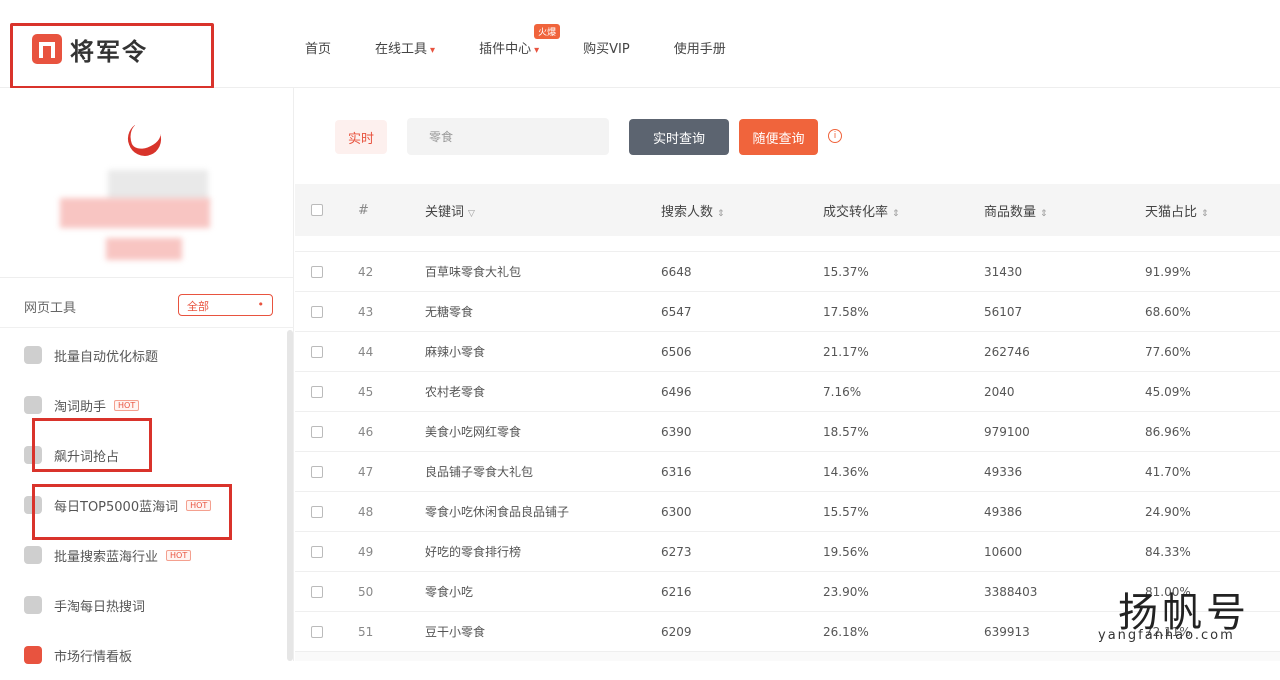 This screenshot has height=680, width=1280. I want to click on sidebar-item-daily-hot-search: 手淘每日热搜词, so click(147, 605).